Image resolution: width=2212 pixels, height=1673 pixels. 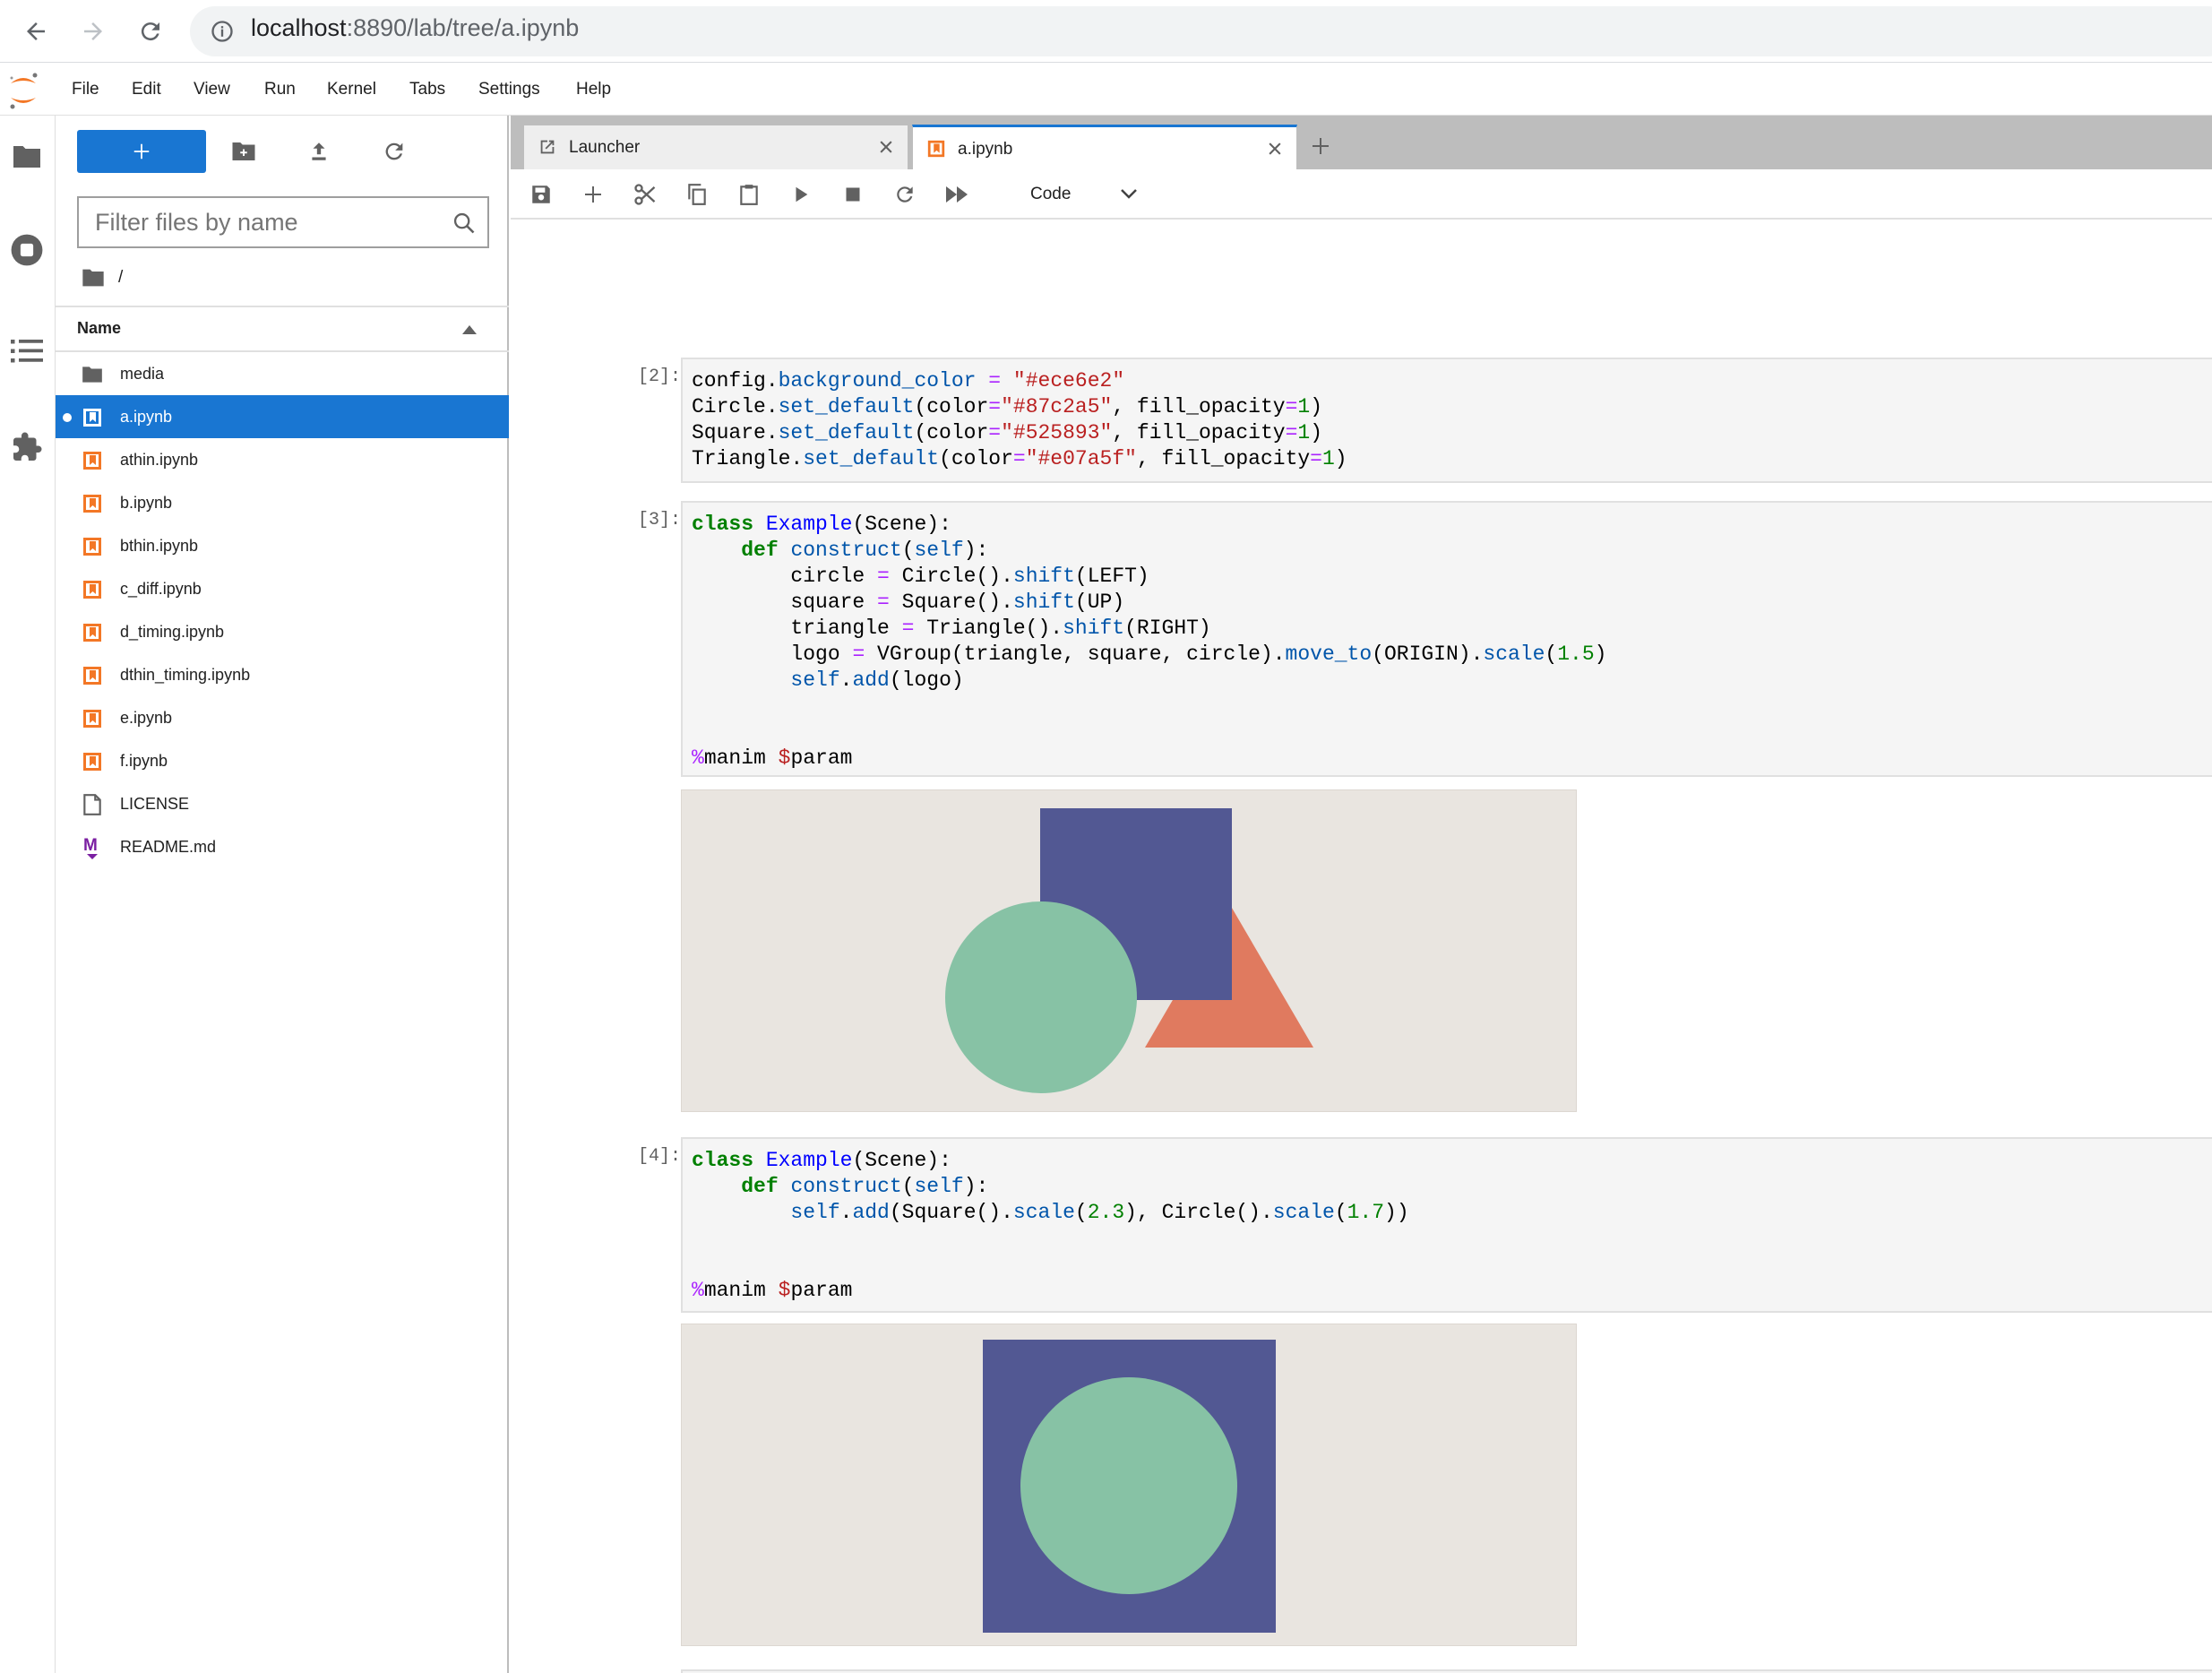 I want to click on file-list-item: e.ipynb, so click(x=282, y=717).